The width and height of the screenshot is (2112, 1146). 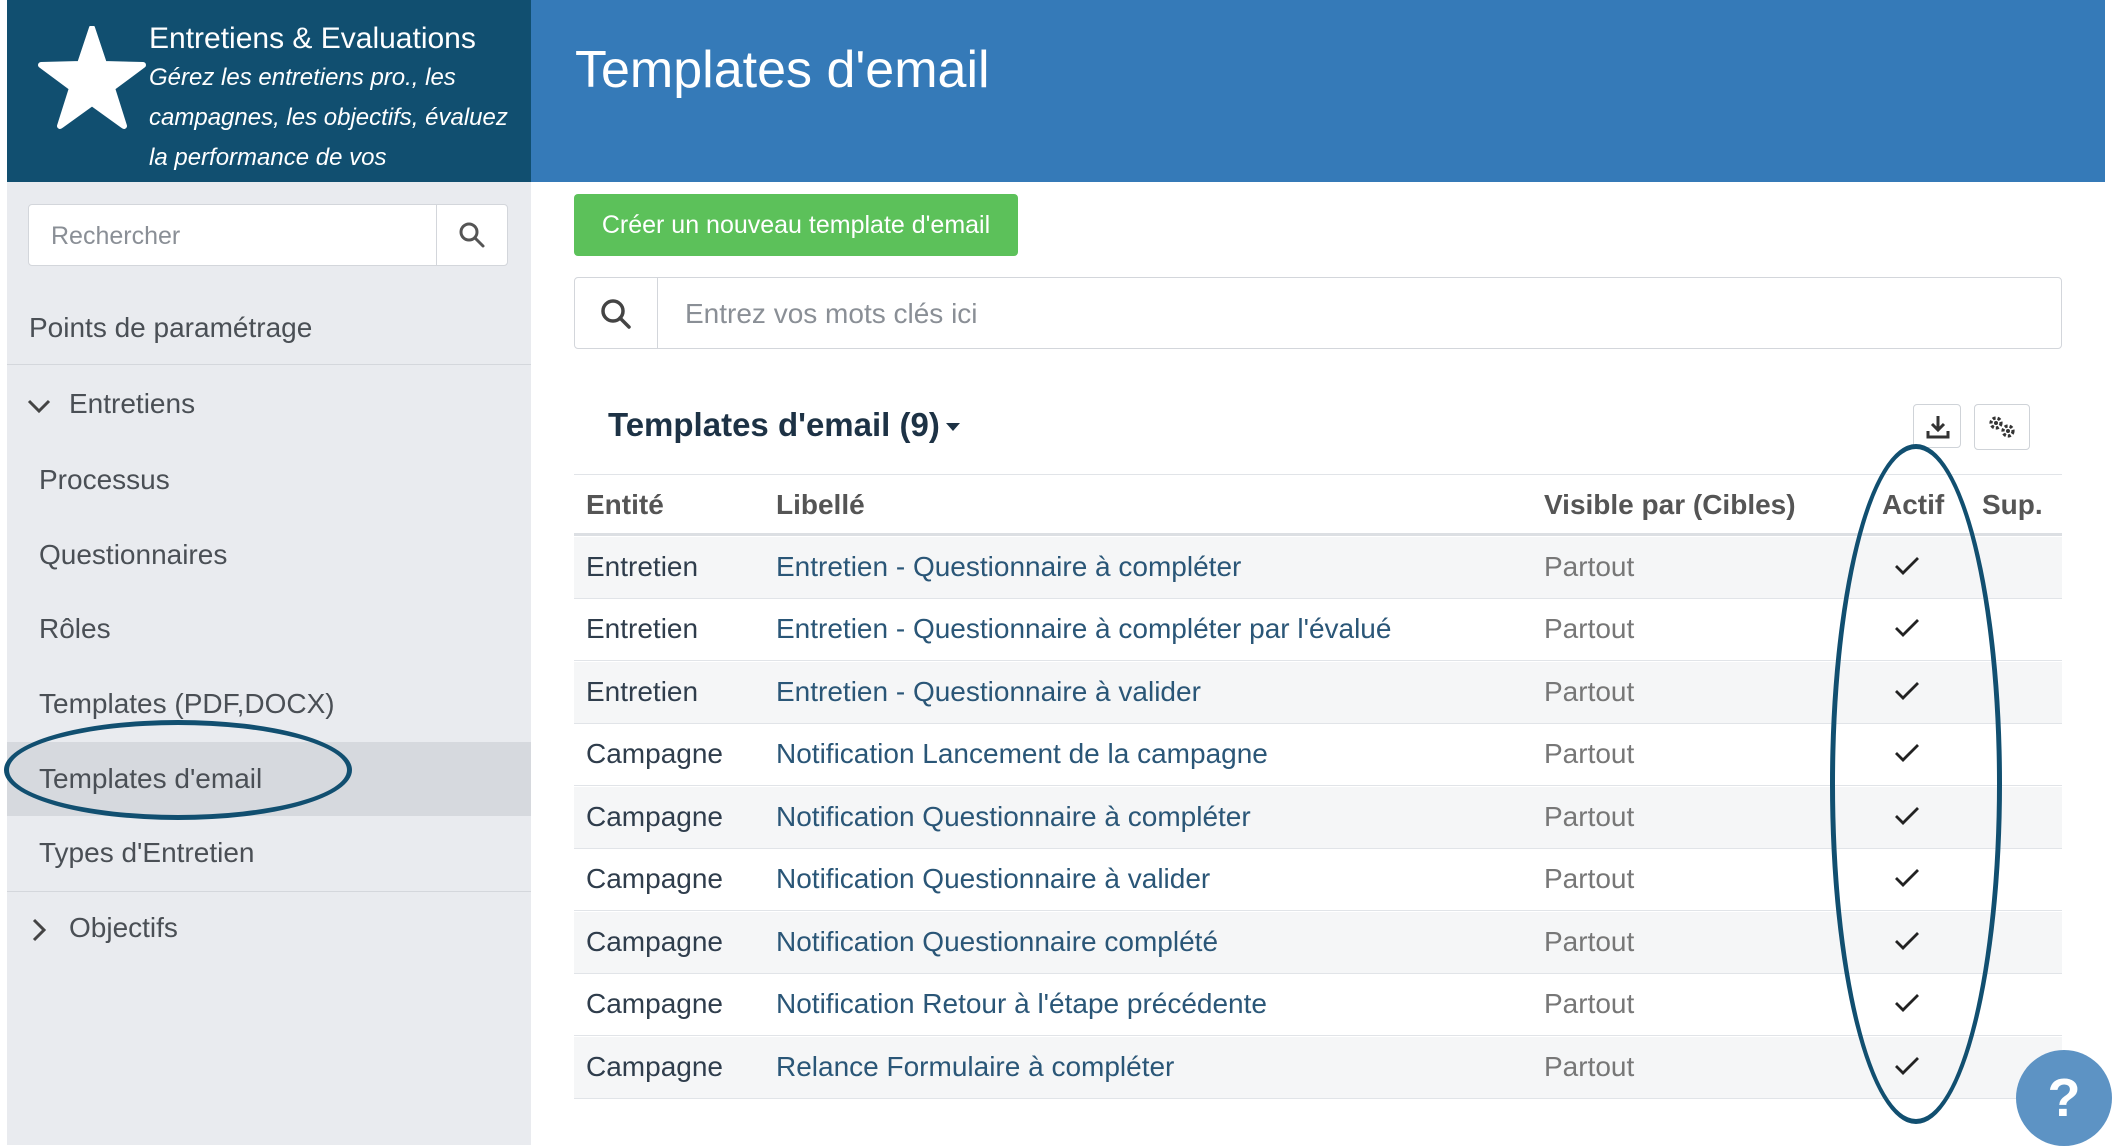 I want to click on sidebar-item-types-entretien: Types d'Entretien, so click(x=269, y=853).